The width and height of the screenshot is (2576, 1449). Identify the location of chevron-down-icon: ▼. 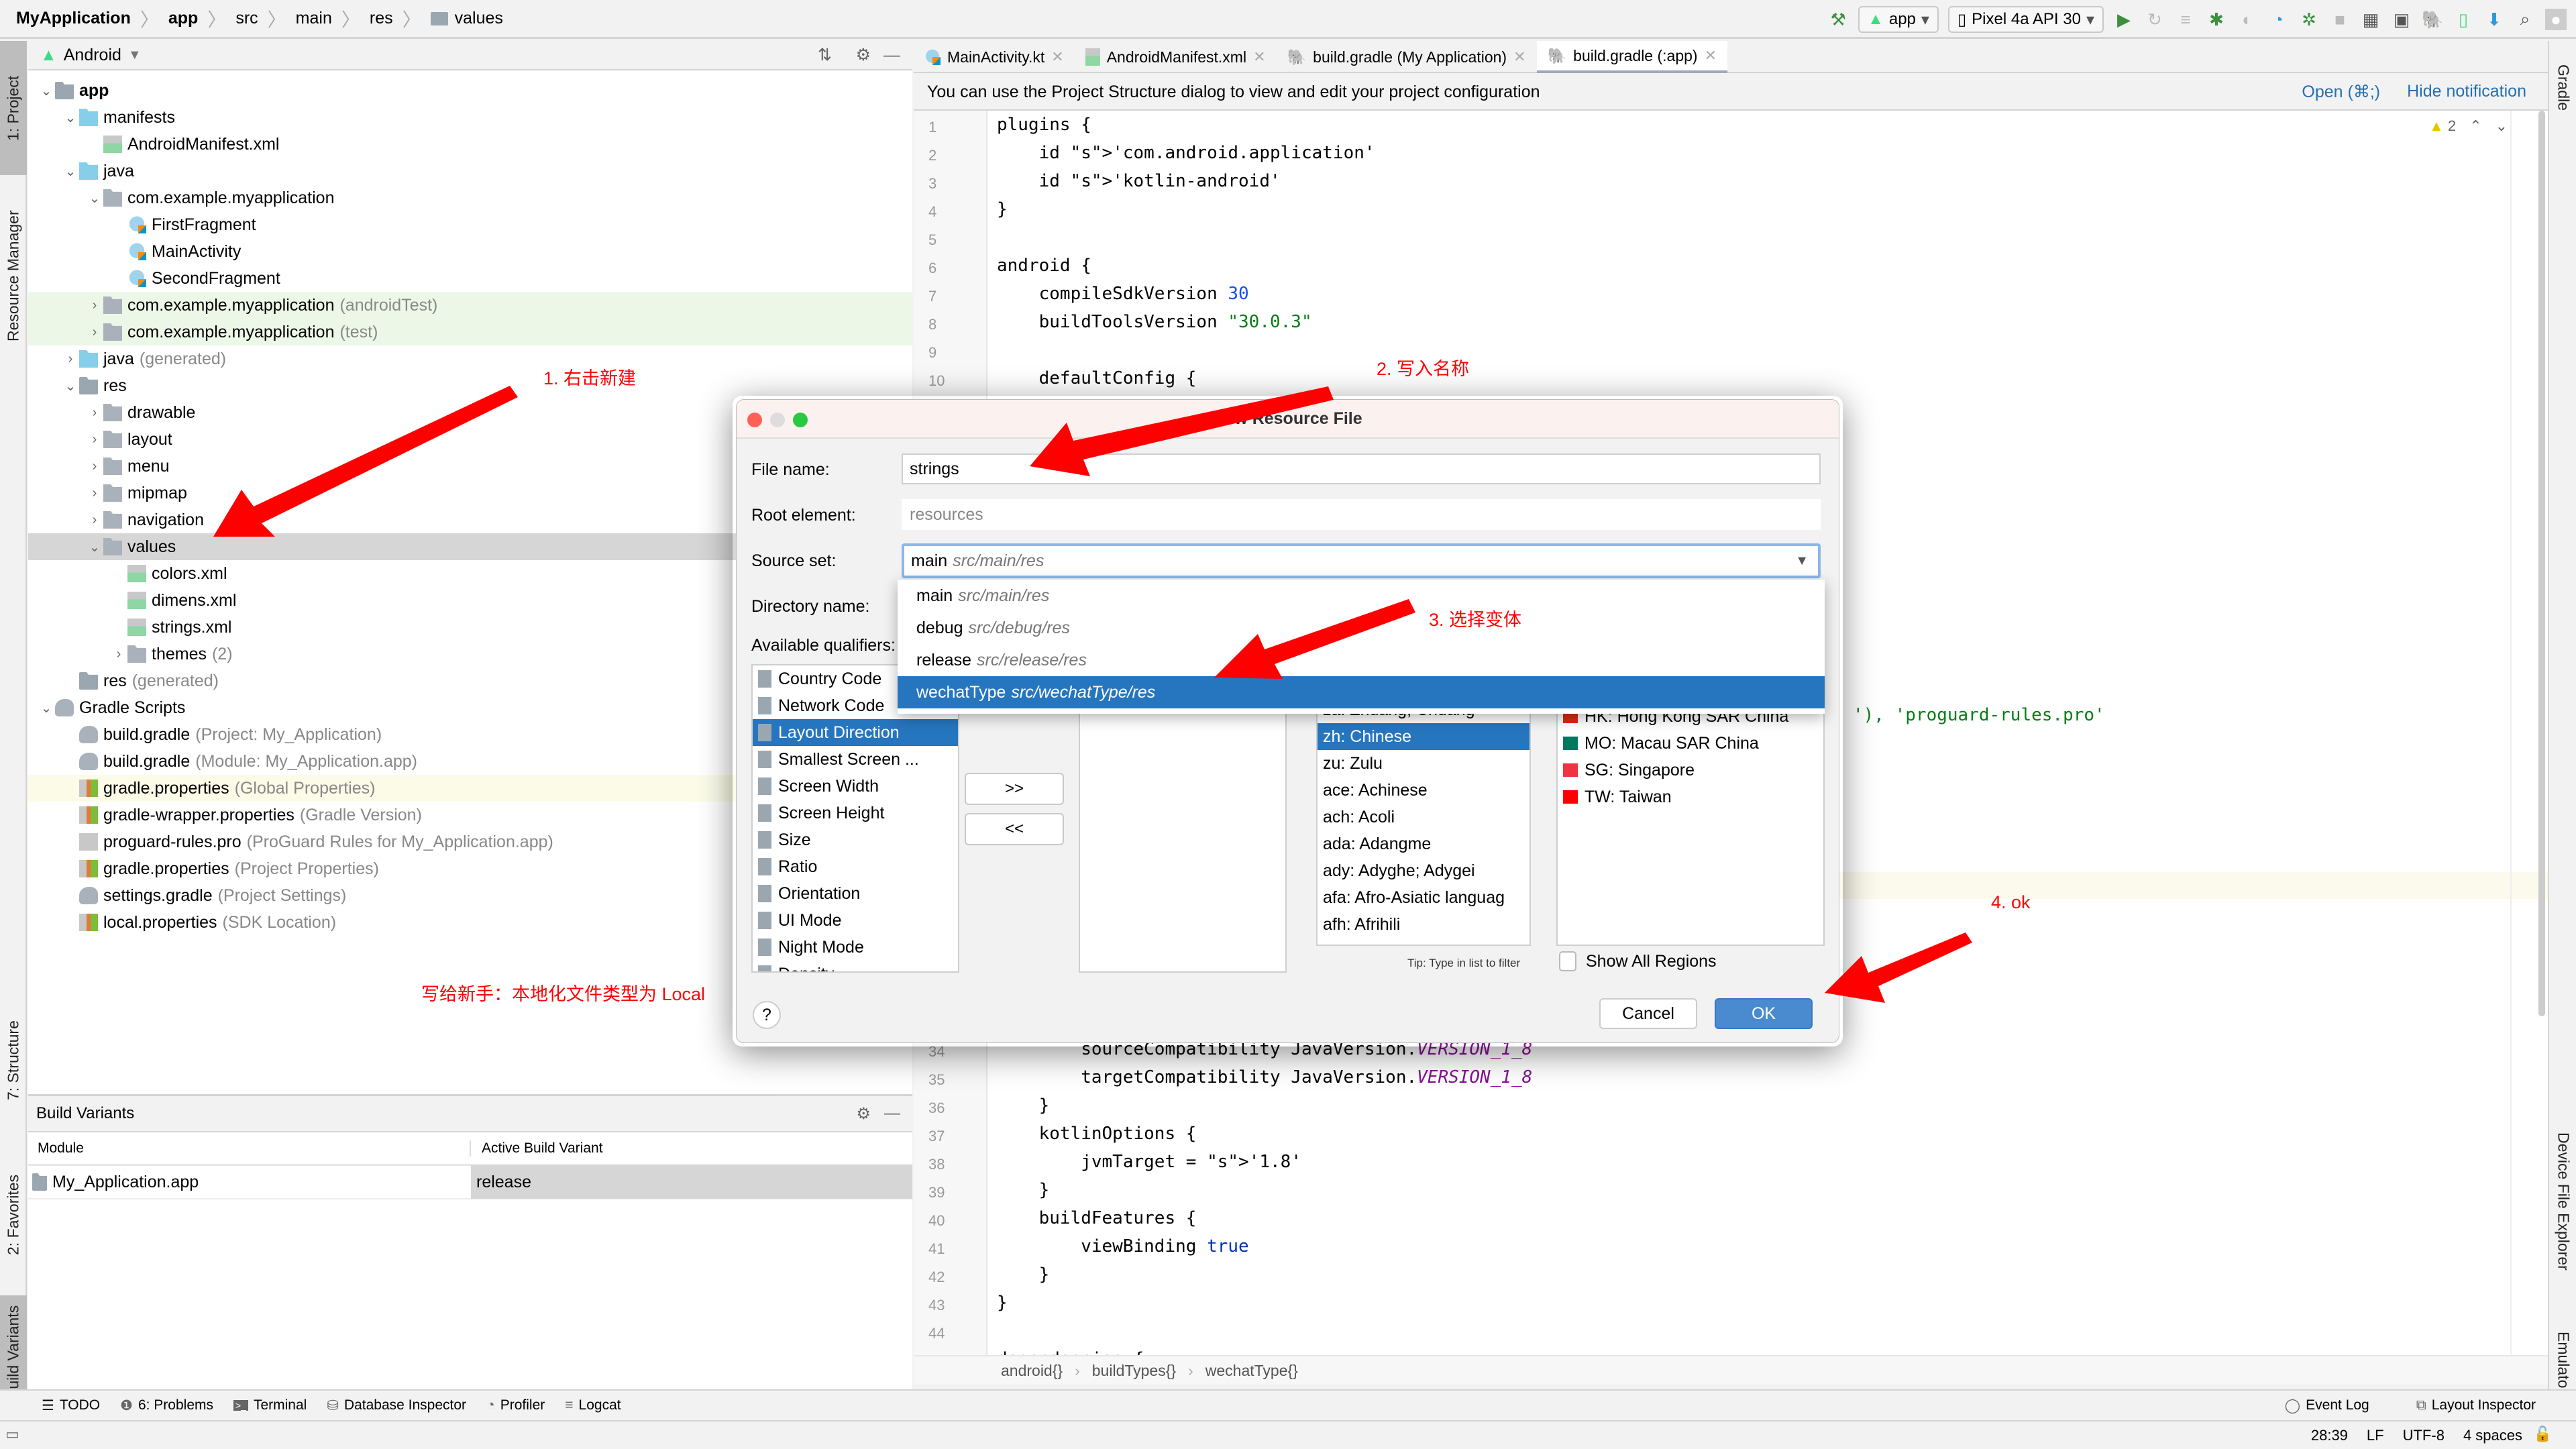
(135, 55).